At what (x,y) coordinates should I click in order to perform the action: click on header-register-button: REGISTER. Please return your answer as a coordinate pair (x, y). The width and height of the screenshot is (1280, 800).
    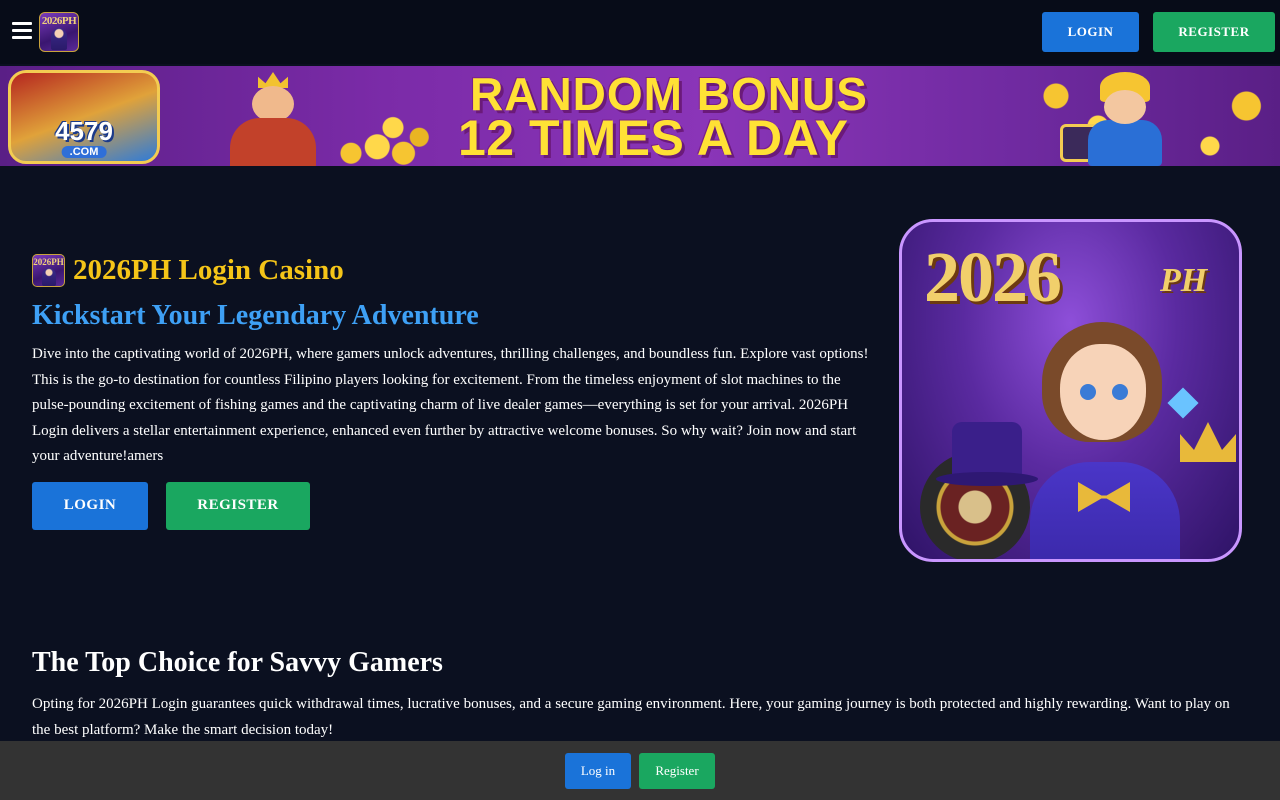
    Looking at the image, I should click on (1214, 32).